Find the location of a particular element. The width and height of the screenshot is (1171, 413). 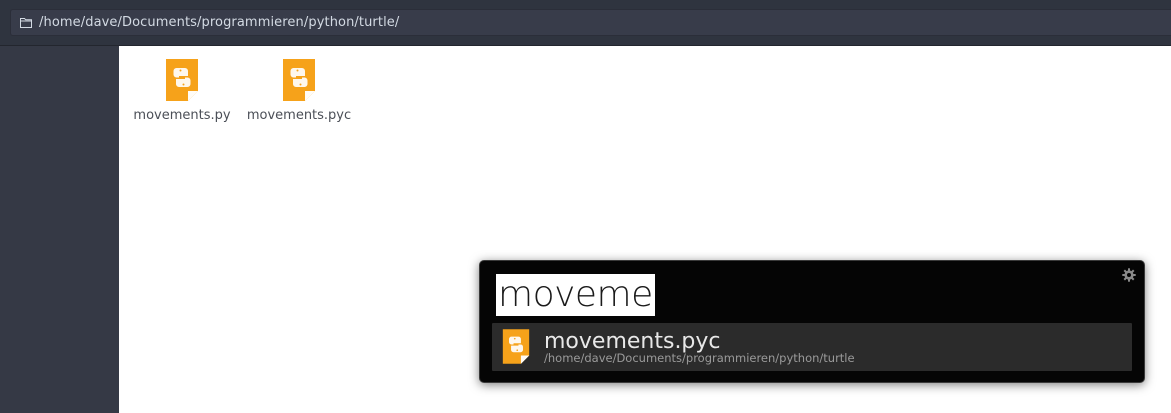

folder-icon is located at coordinates (26, 23).